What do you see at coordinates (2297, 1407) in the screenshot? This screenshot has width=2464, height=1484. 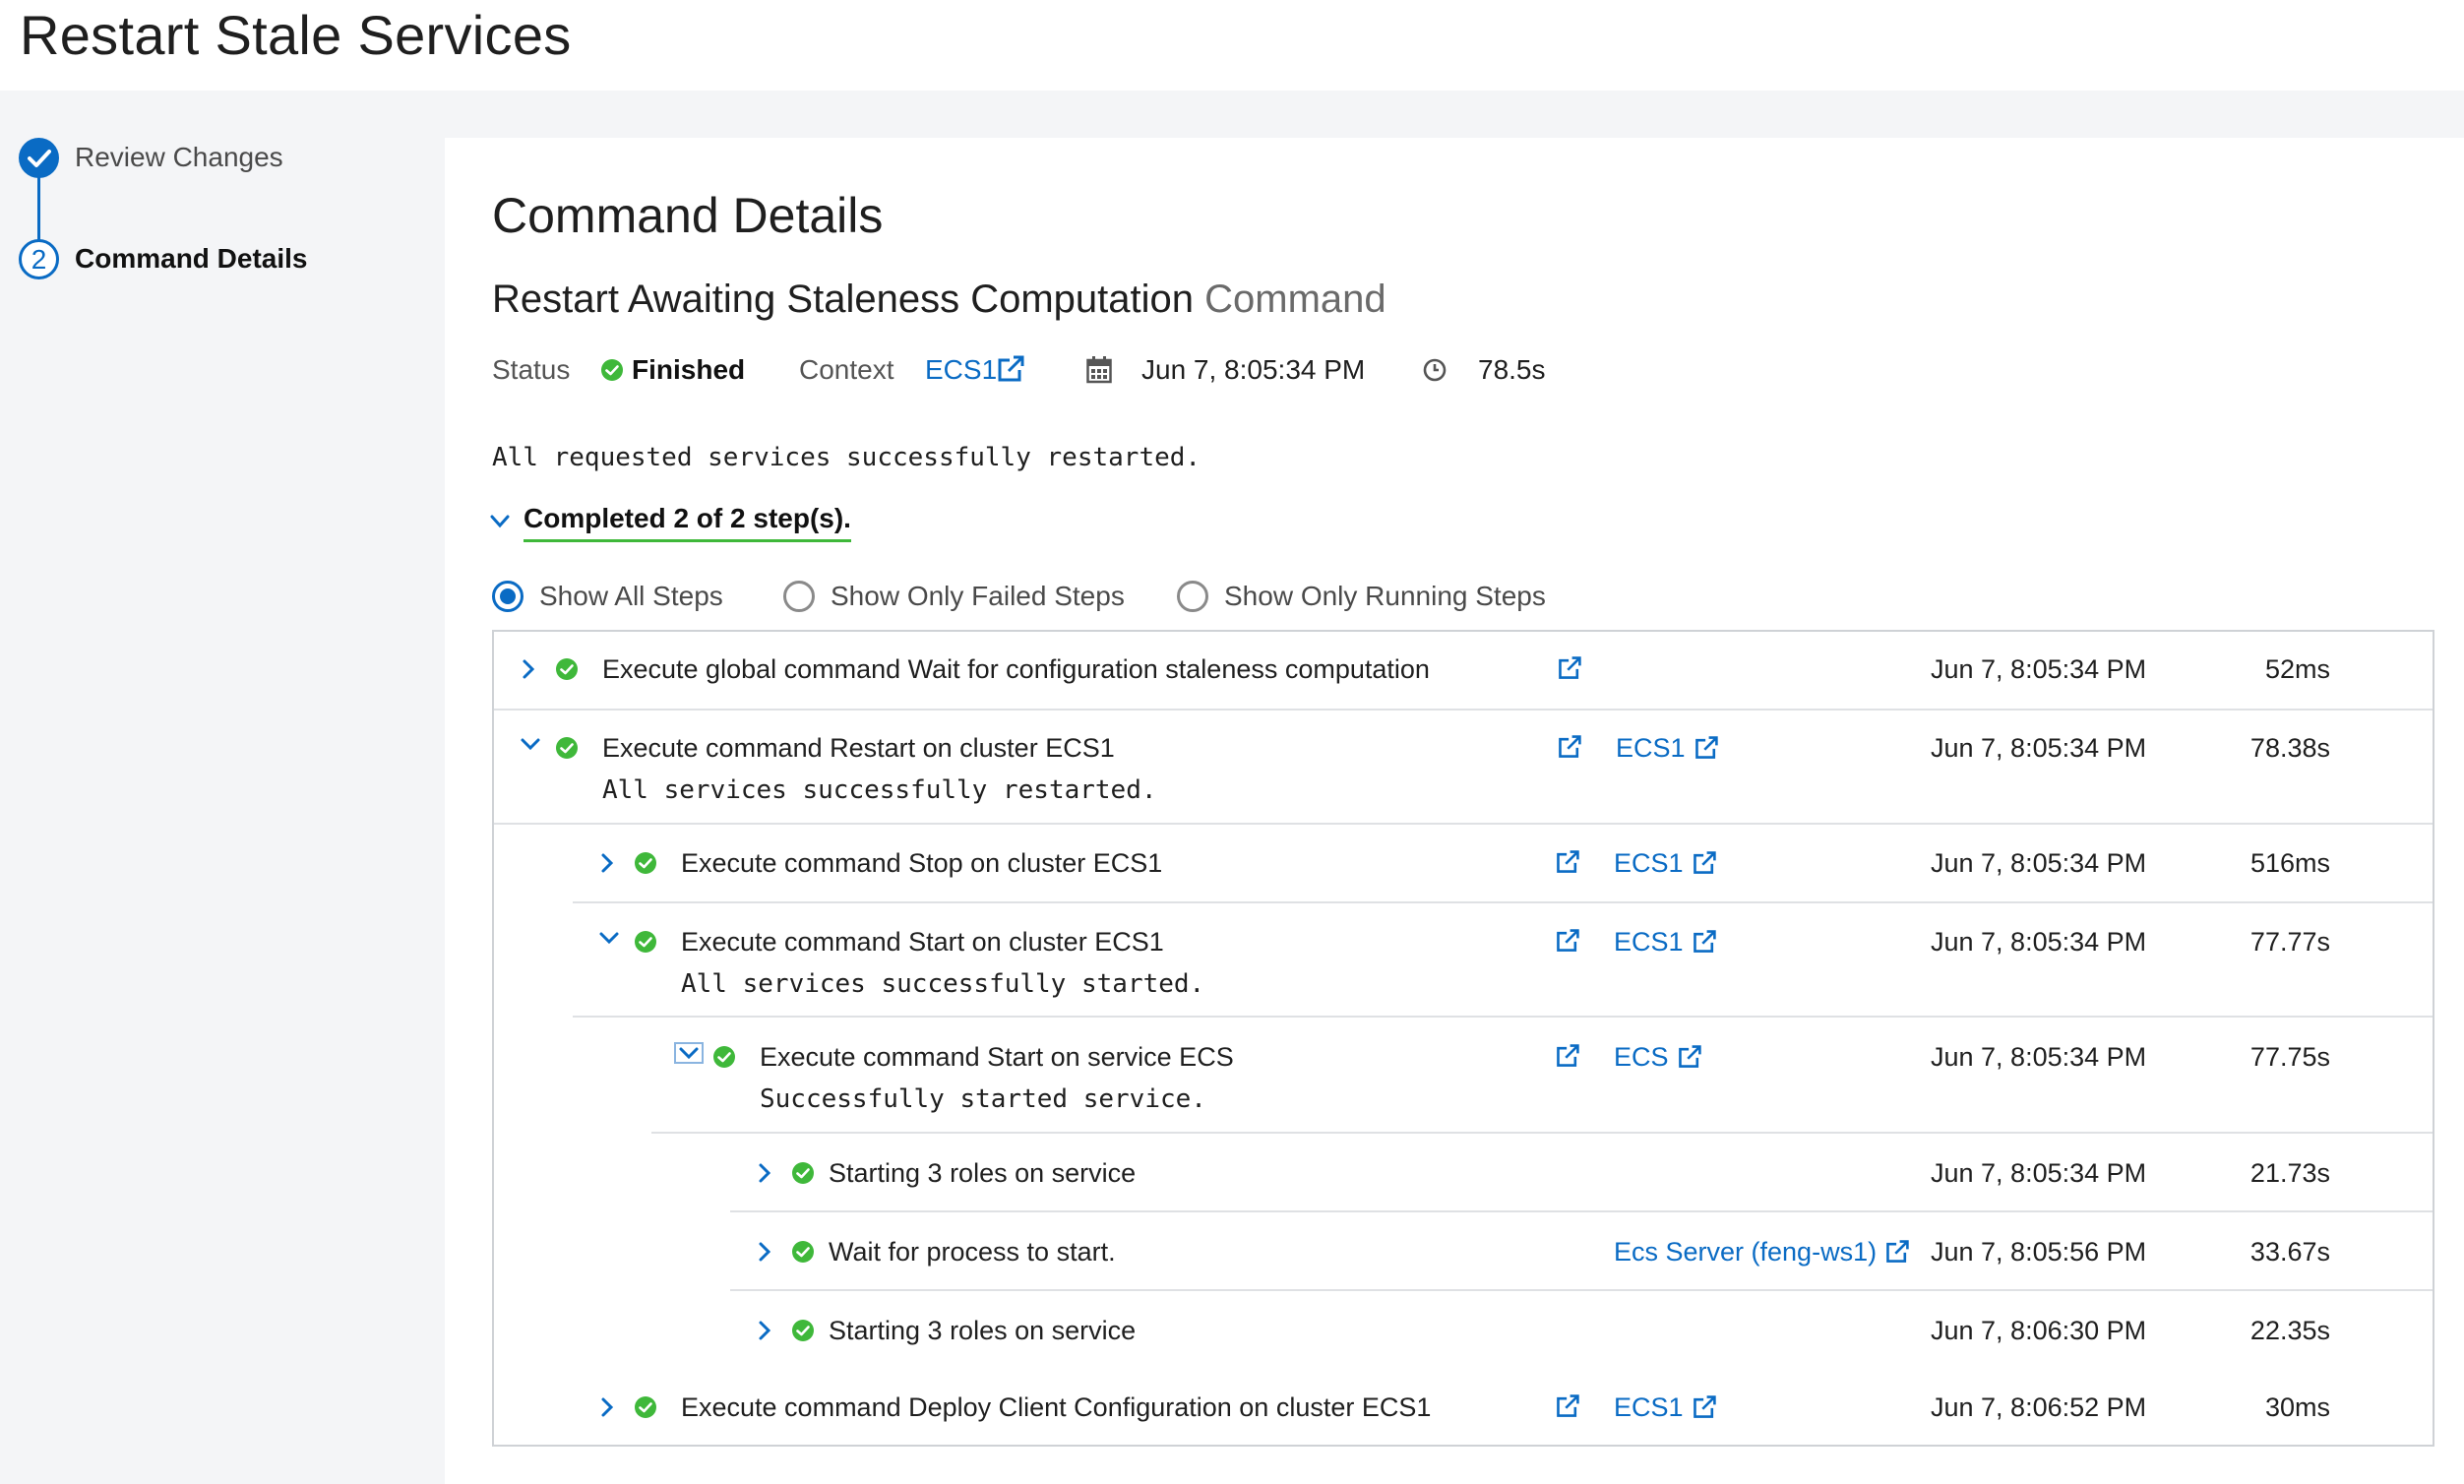 I see `step-duration: 30ms` at bounding box center [2297, 1407].